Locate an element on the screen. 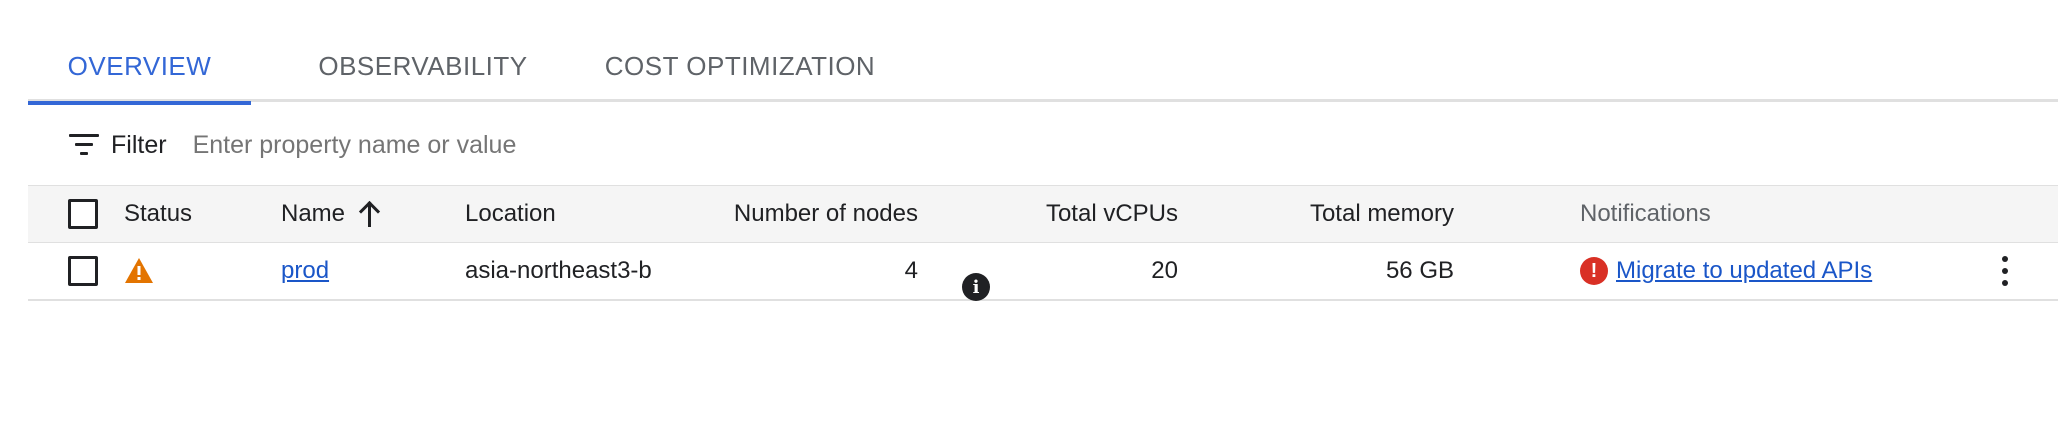 Image resolution: width=2058 pixels, height=432 pixels. row-menu-cell is located at coordinates (2005, 271).